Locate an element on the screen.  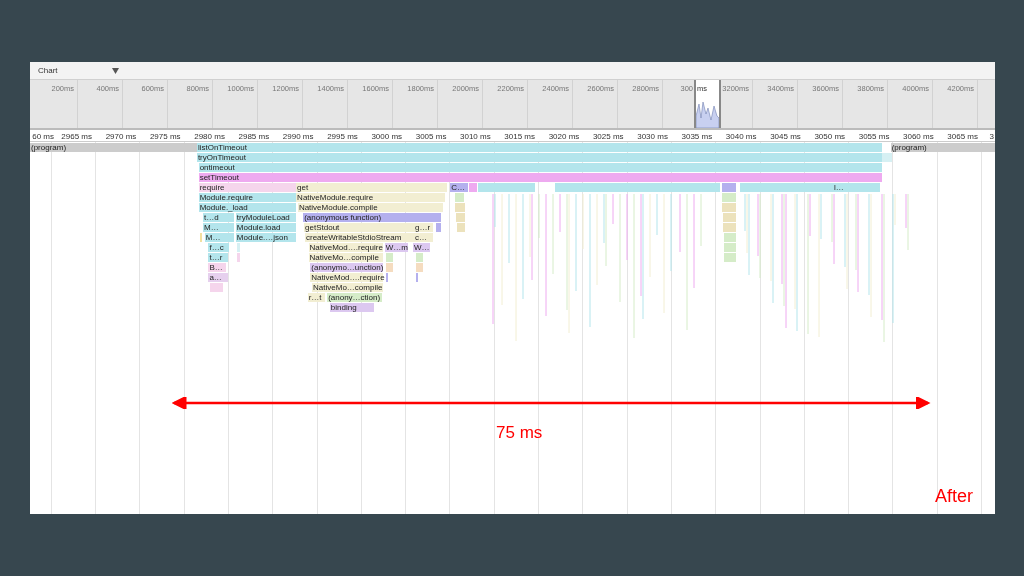
ruler-tick-label: 2965 ms is located at coordinates (76, 137).